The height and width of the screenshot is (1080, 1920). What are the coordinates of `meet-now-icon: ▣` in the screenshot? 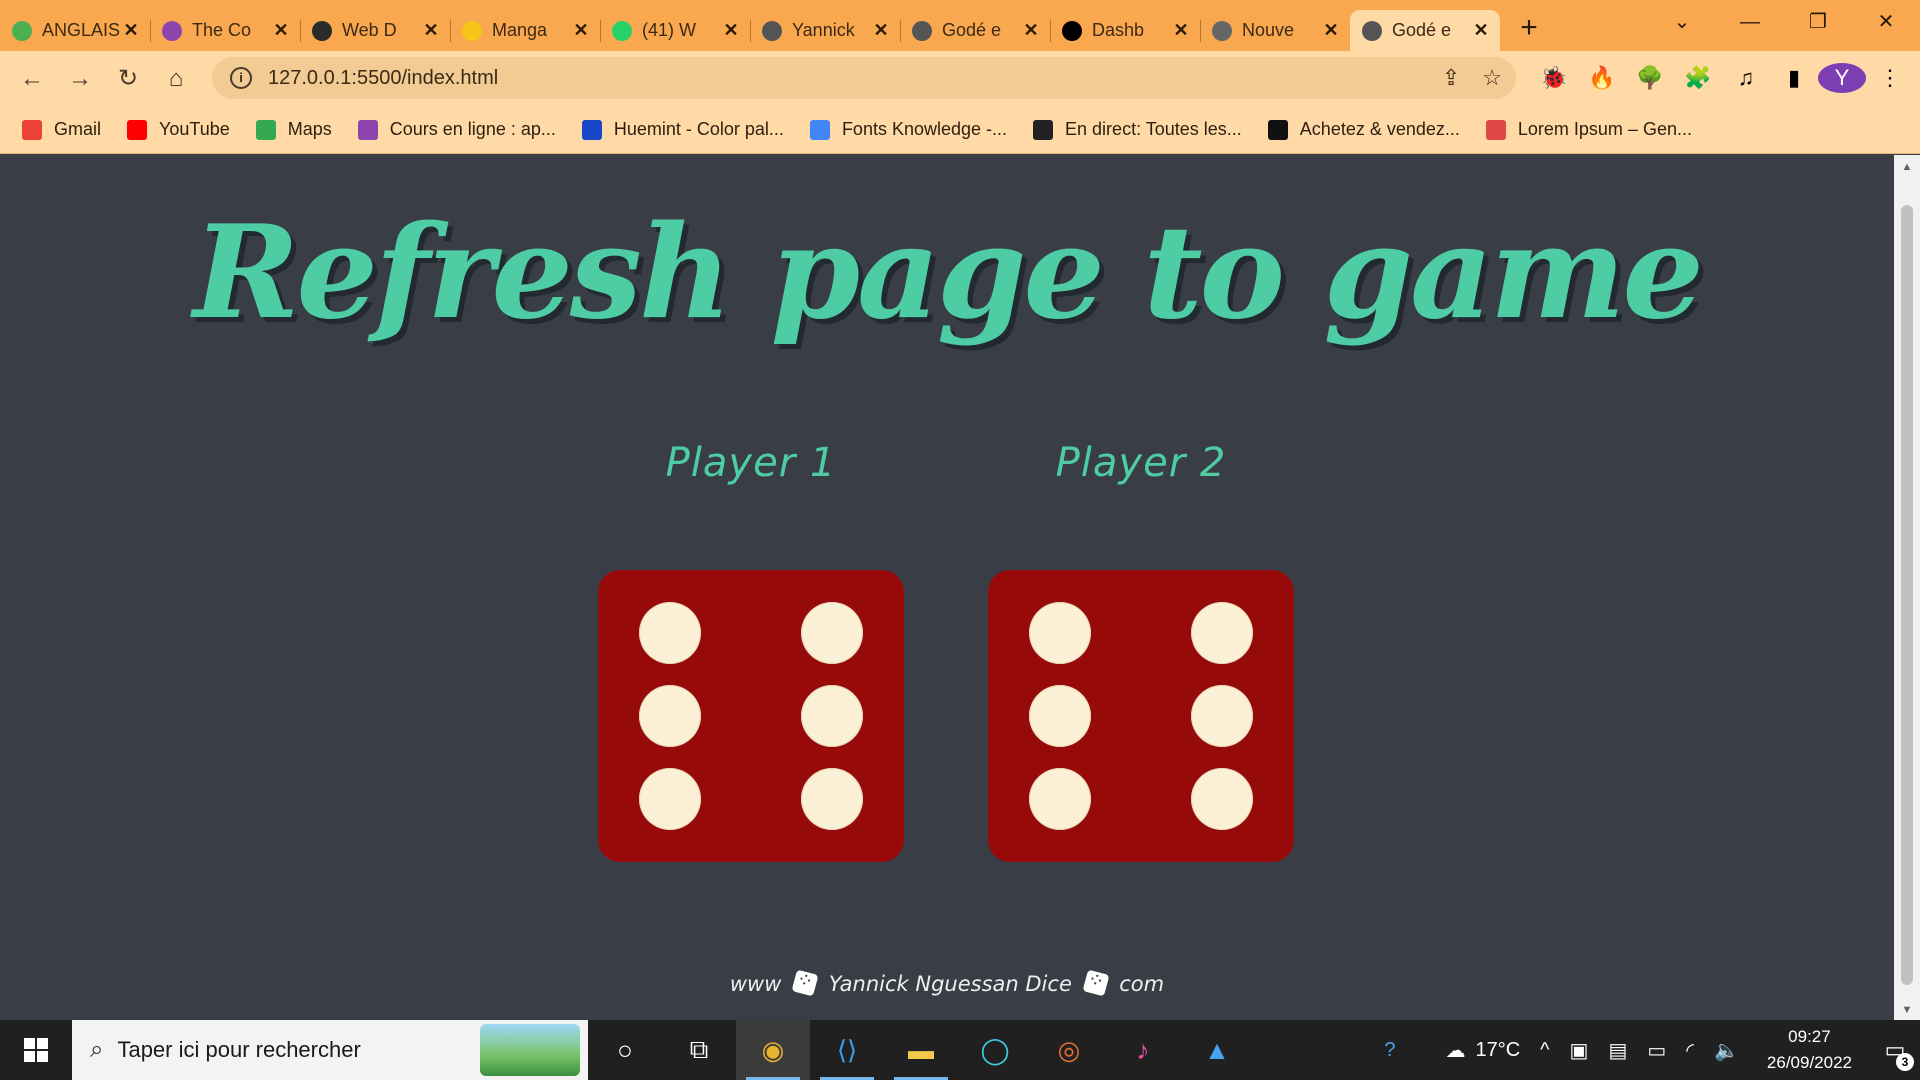 It's located at (1579, 1050).